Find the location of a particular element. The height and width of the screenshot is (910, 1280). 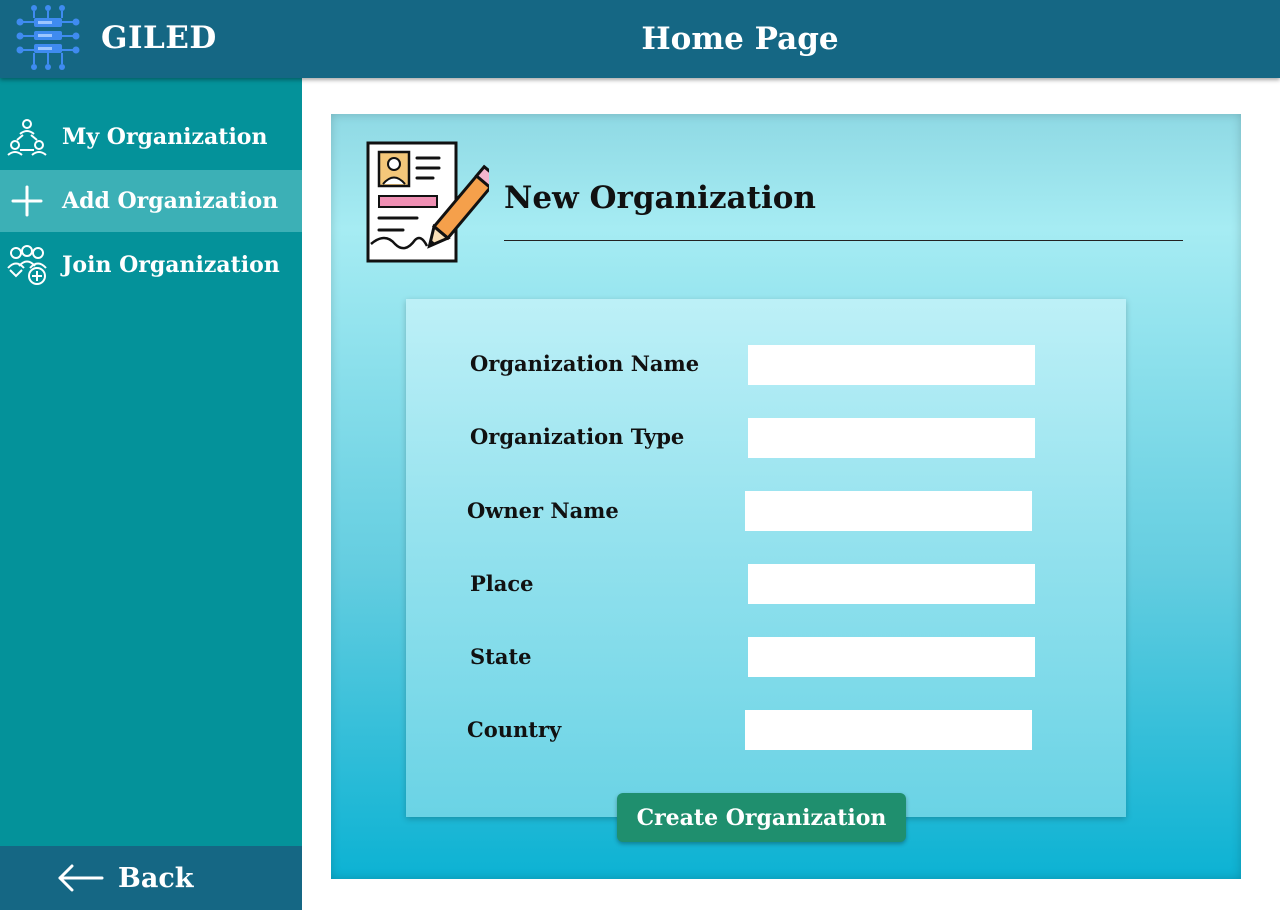

create-organization-button: Create Organization is located at coordinates (761, 817).